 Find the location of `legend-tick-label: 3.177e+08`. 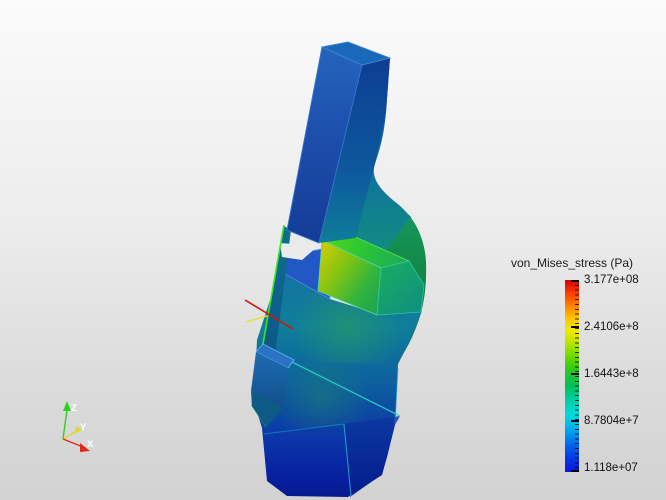

legend-tick-label: 3.177e+08 is located at coordinates (611, 280).